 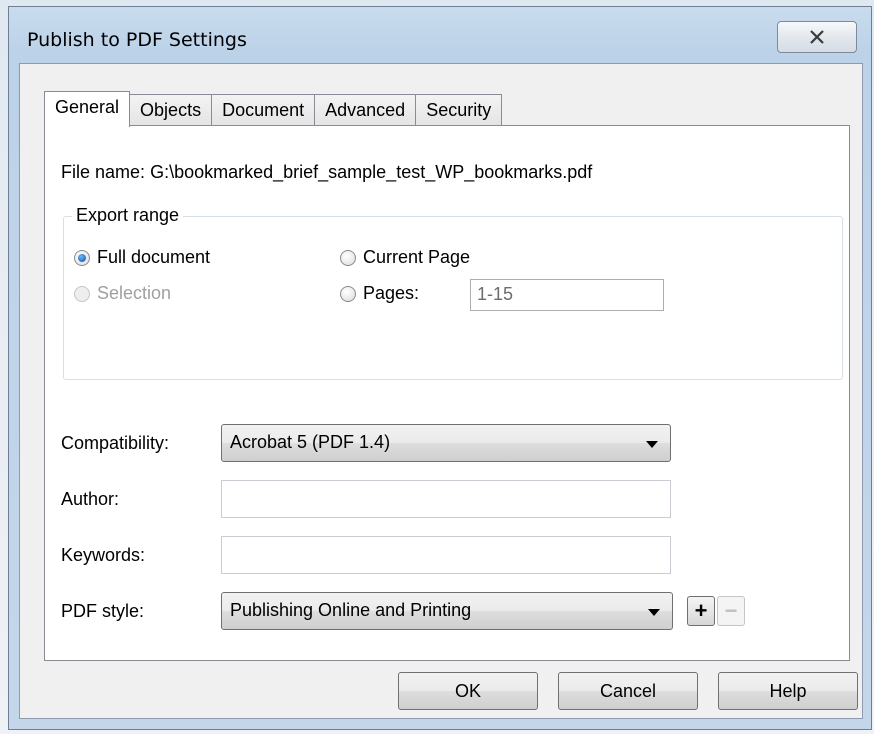 What do you see at coordinates (103, 555) in the screenshot?
I see `keywords-label: Keywords:` at bounding box center [103, 555].